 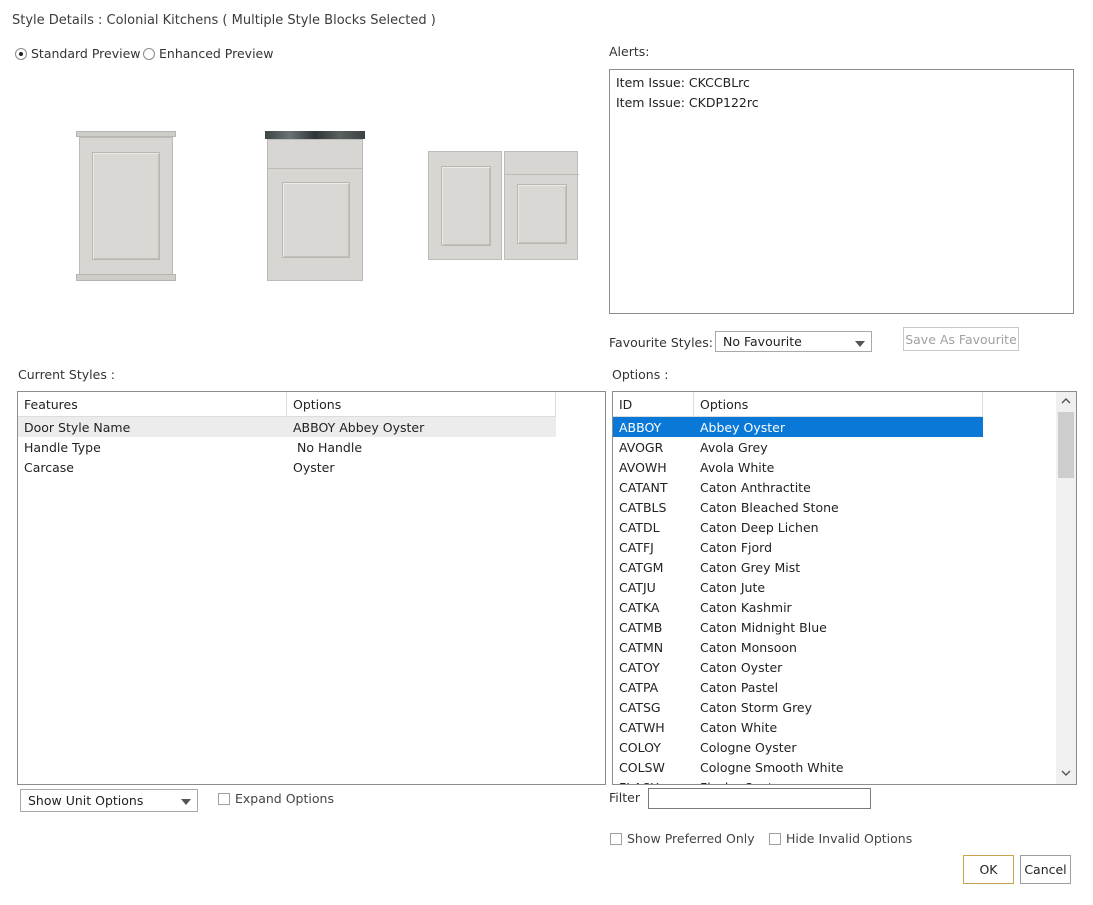 What do you see at coordinates (287, 427) in the screenshot?
I see `table-row: Door Style Name ABBOY Abbey Oyster` at bounding box center [287, 427].